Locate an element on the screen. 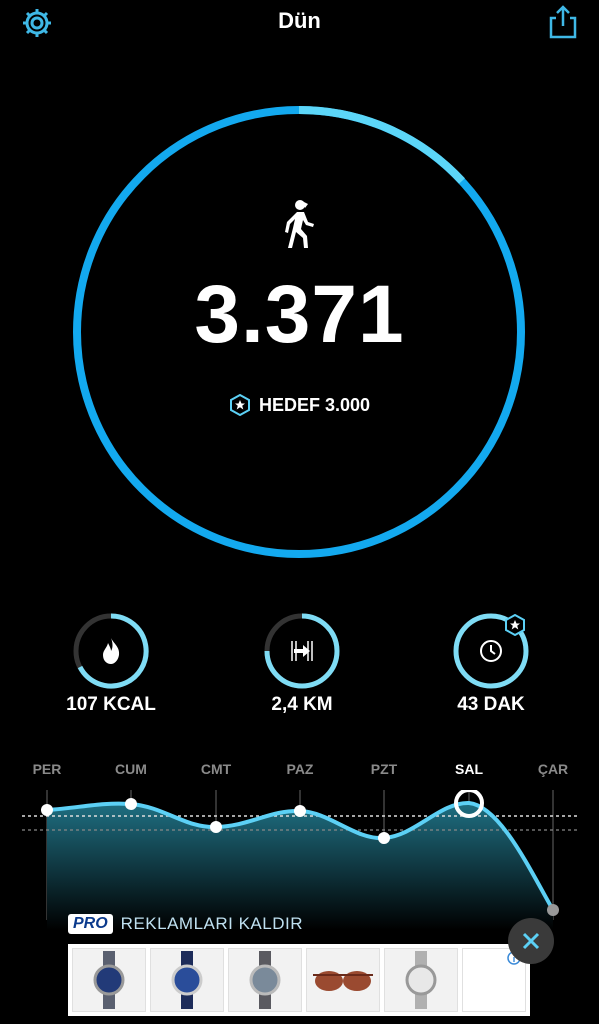  close-icon is located at coordinates (531, 941).